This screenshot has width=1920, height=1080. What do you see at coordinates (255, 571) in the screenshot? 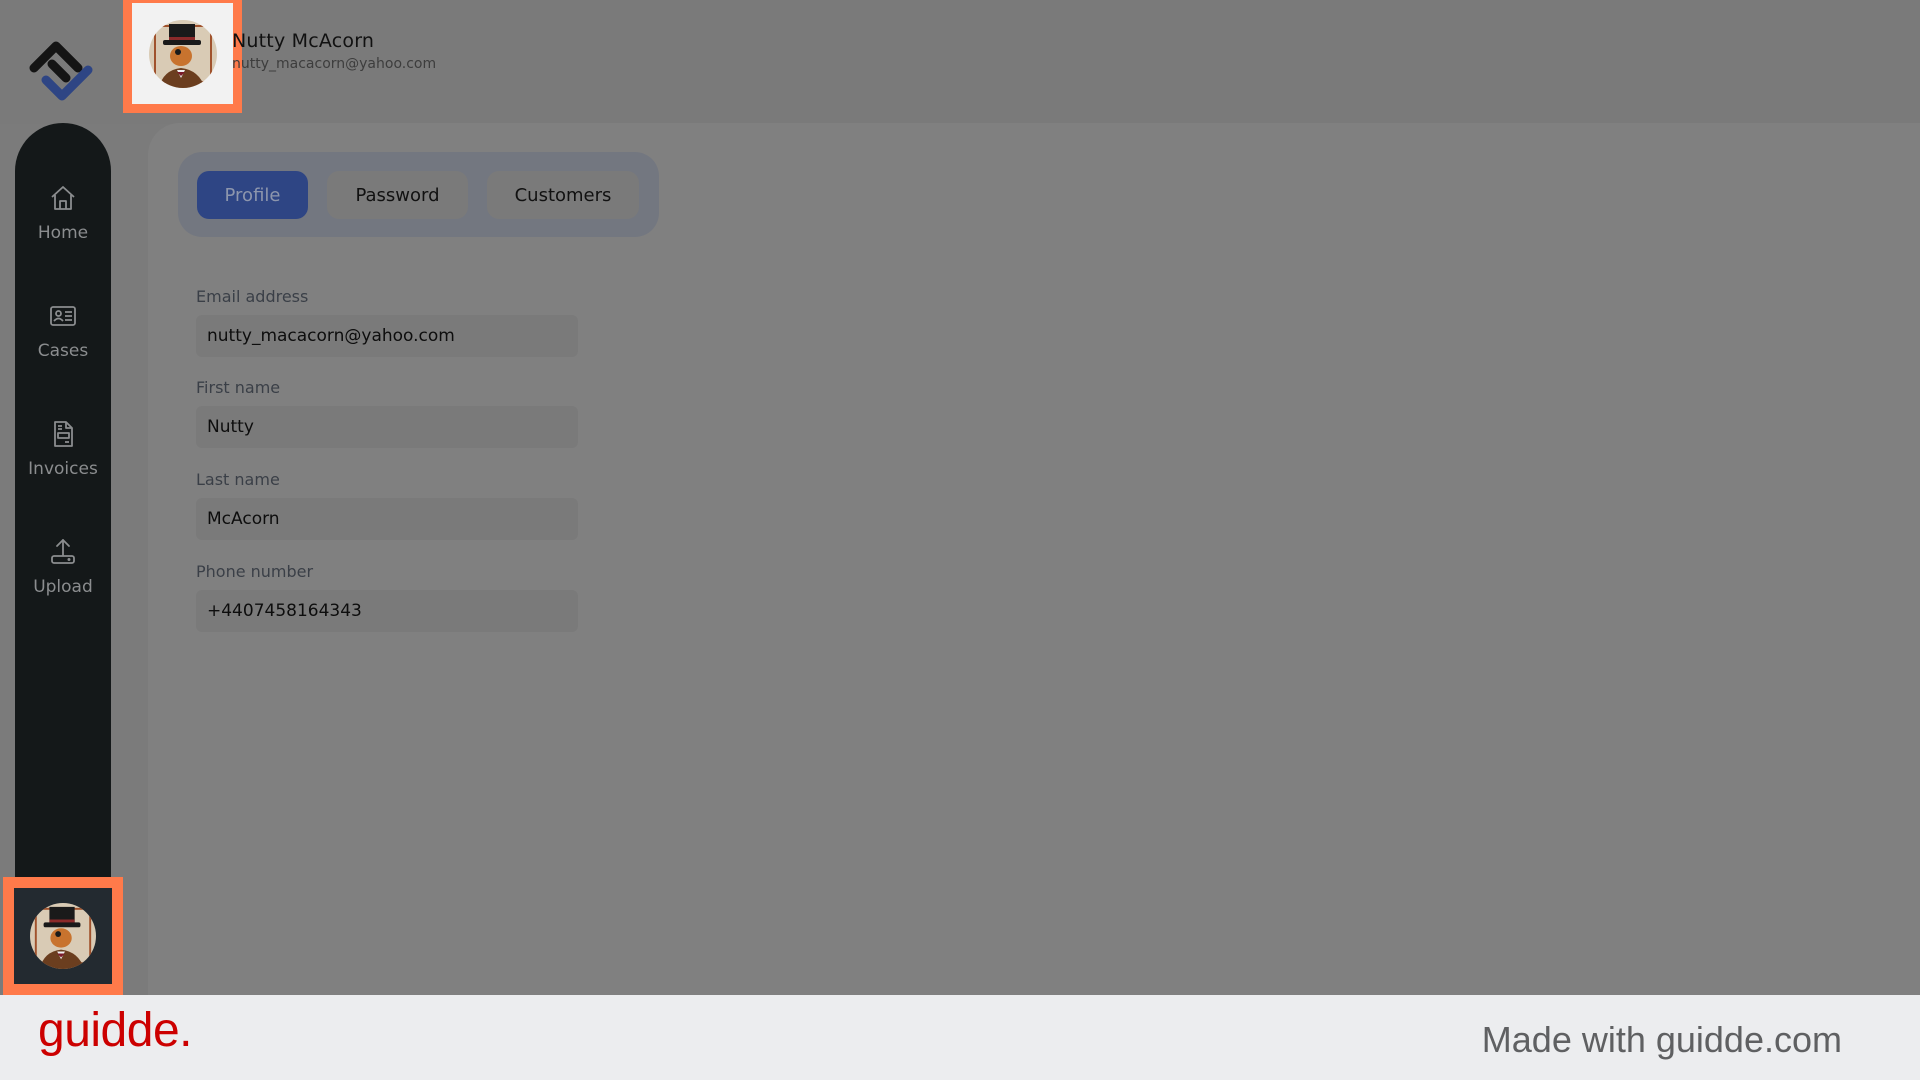
I see `phone-label: Phone number` at bounding box center [255, 571].